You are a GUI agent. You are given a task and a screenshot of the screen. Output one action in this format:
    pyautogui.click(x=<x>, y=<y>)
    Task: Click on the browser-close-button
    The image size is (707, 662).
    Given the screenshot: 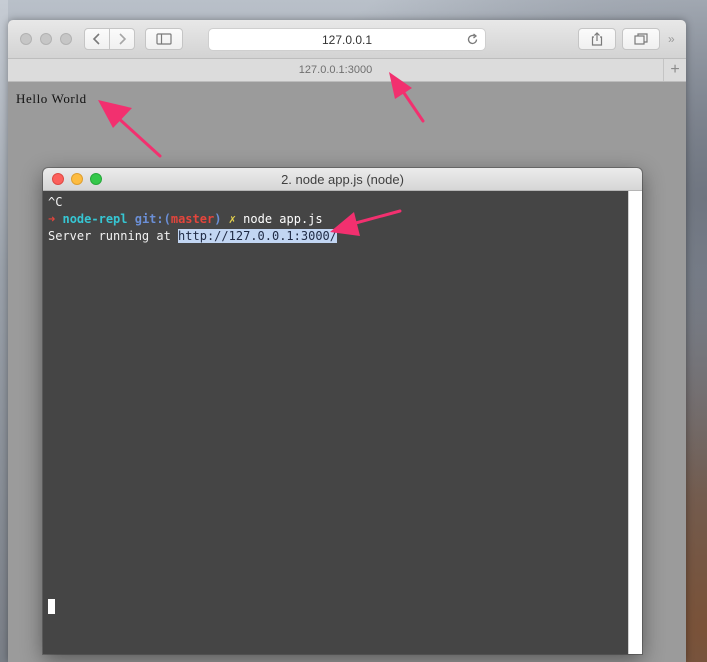 What is the action you would take?
    pyautogui.click(x=26, y=39)
    